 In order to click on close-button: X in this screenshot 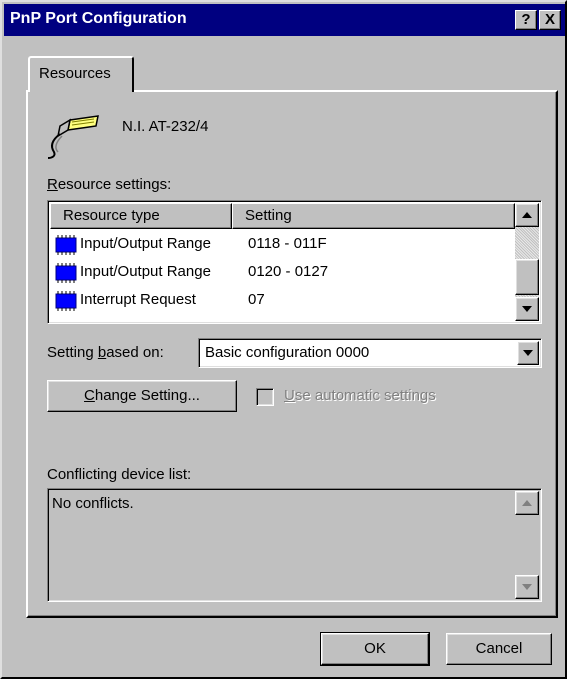, I will do `click(550, 20)`.